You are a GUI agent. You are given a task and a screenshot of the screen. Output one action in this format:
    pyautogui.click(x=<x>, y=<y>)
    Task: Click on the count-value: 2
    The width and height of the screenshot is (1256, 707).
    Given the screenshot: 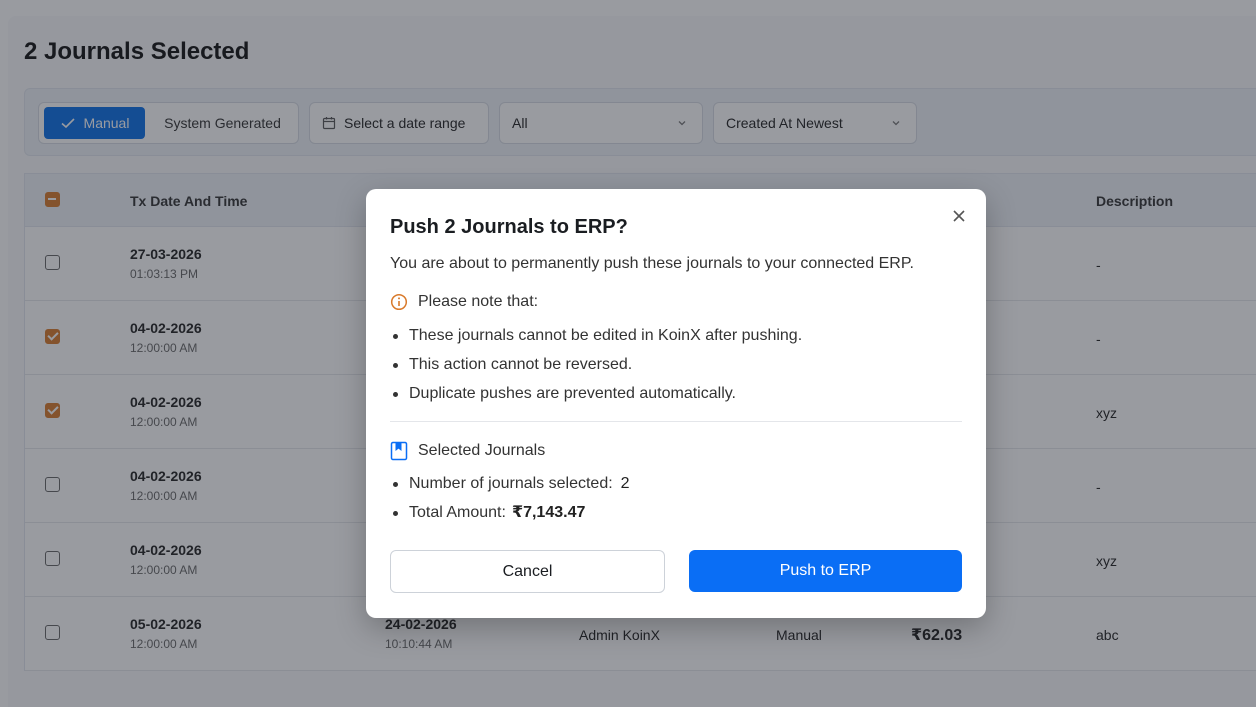 What is the action you would take?
    pyautogui.click(x=625, y=483)
    